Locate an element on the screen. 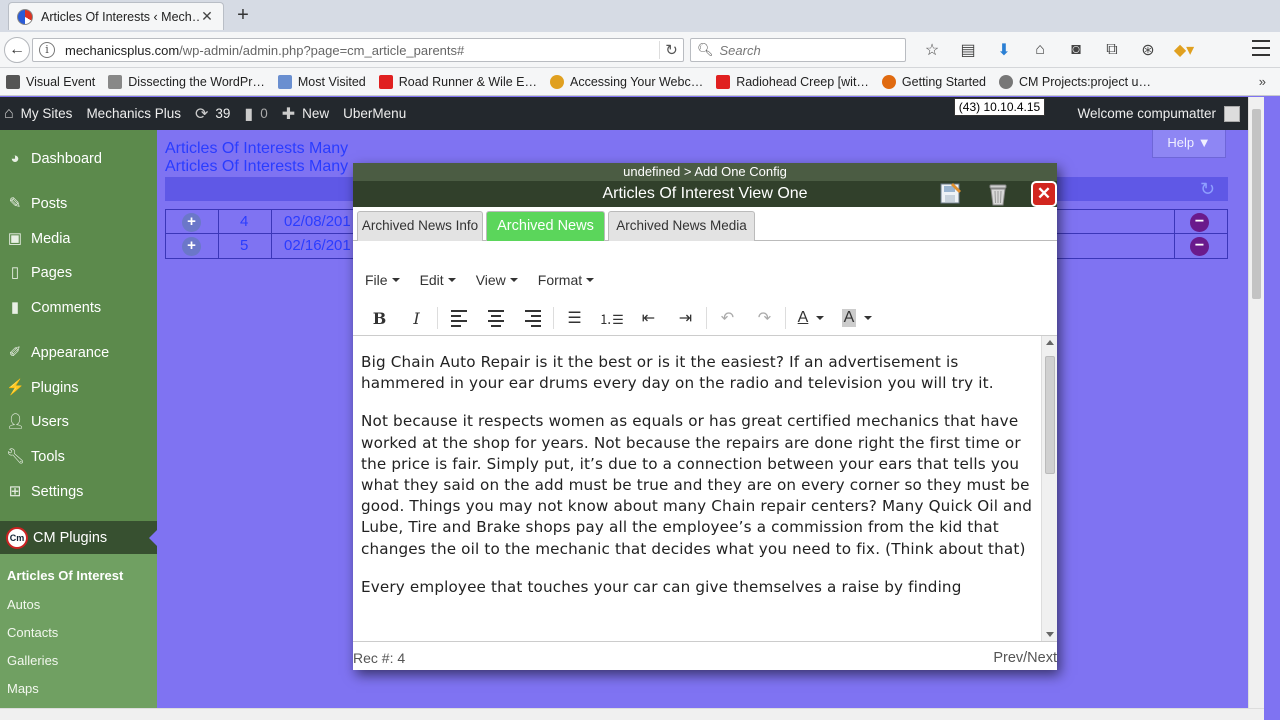  new-tab-icon: + is located at coordinates (243, 15).